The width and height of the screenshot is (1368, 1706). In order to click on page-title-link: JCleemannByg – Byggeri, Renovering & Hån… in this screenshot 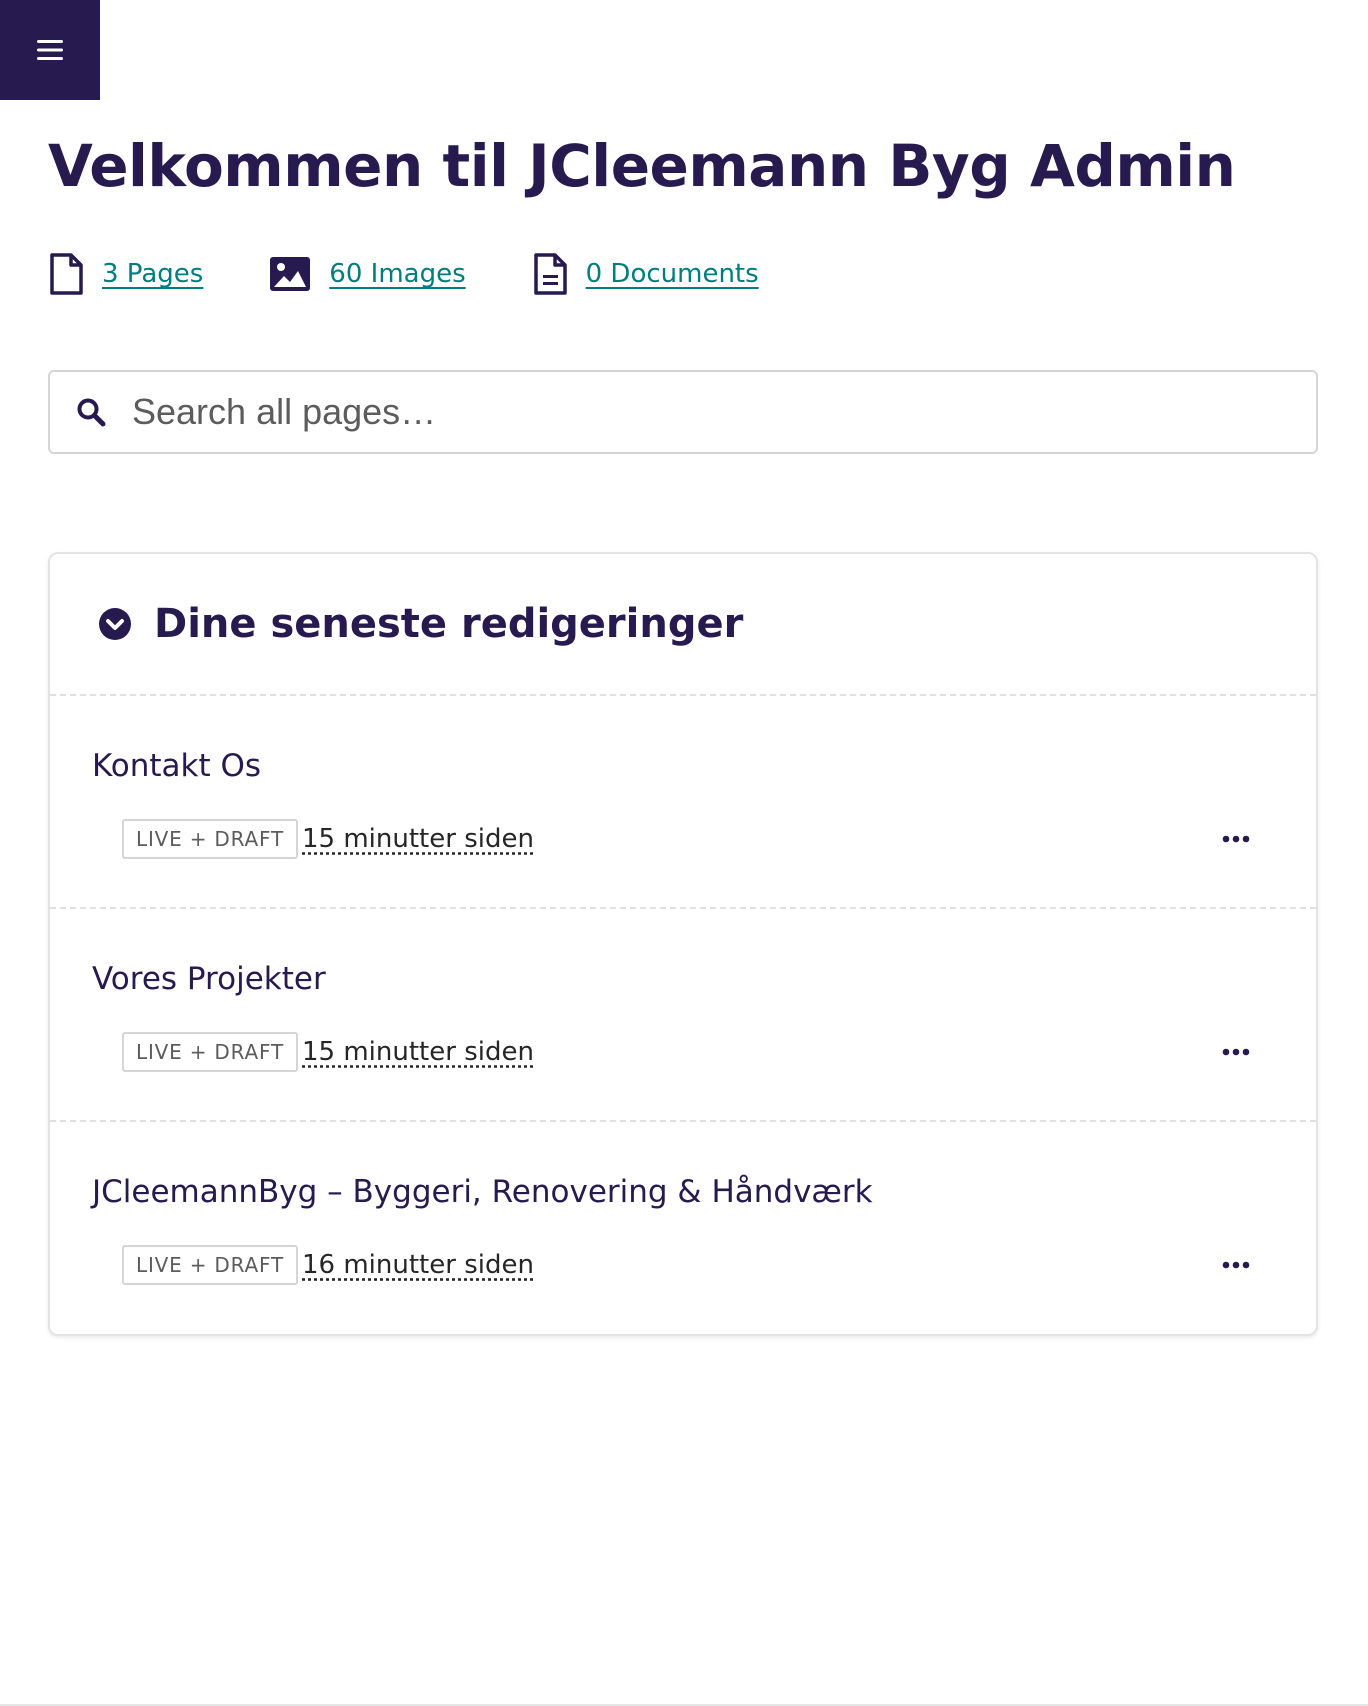, I will do `click(482, 1192)`.